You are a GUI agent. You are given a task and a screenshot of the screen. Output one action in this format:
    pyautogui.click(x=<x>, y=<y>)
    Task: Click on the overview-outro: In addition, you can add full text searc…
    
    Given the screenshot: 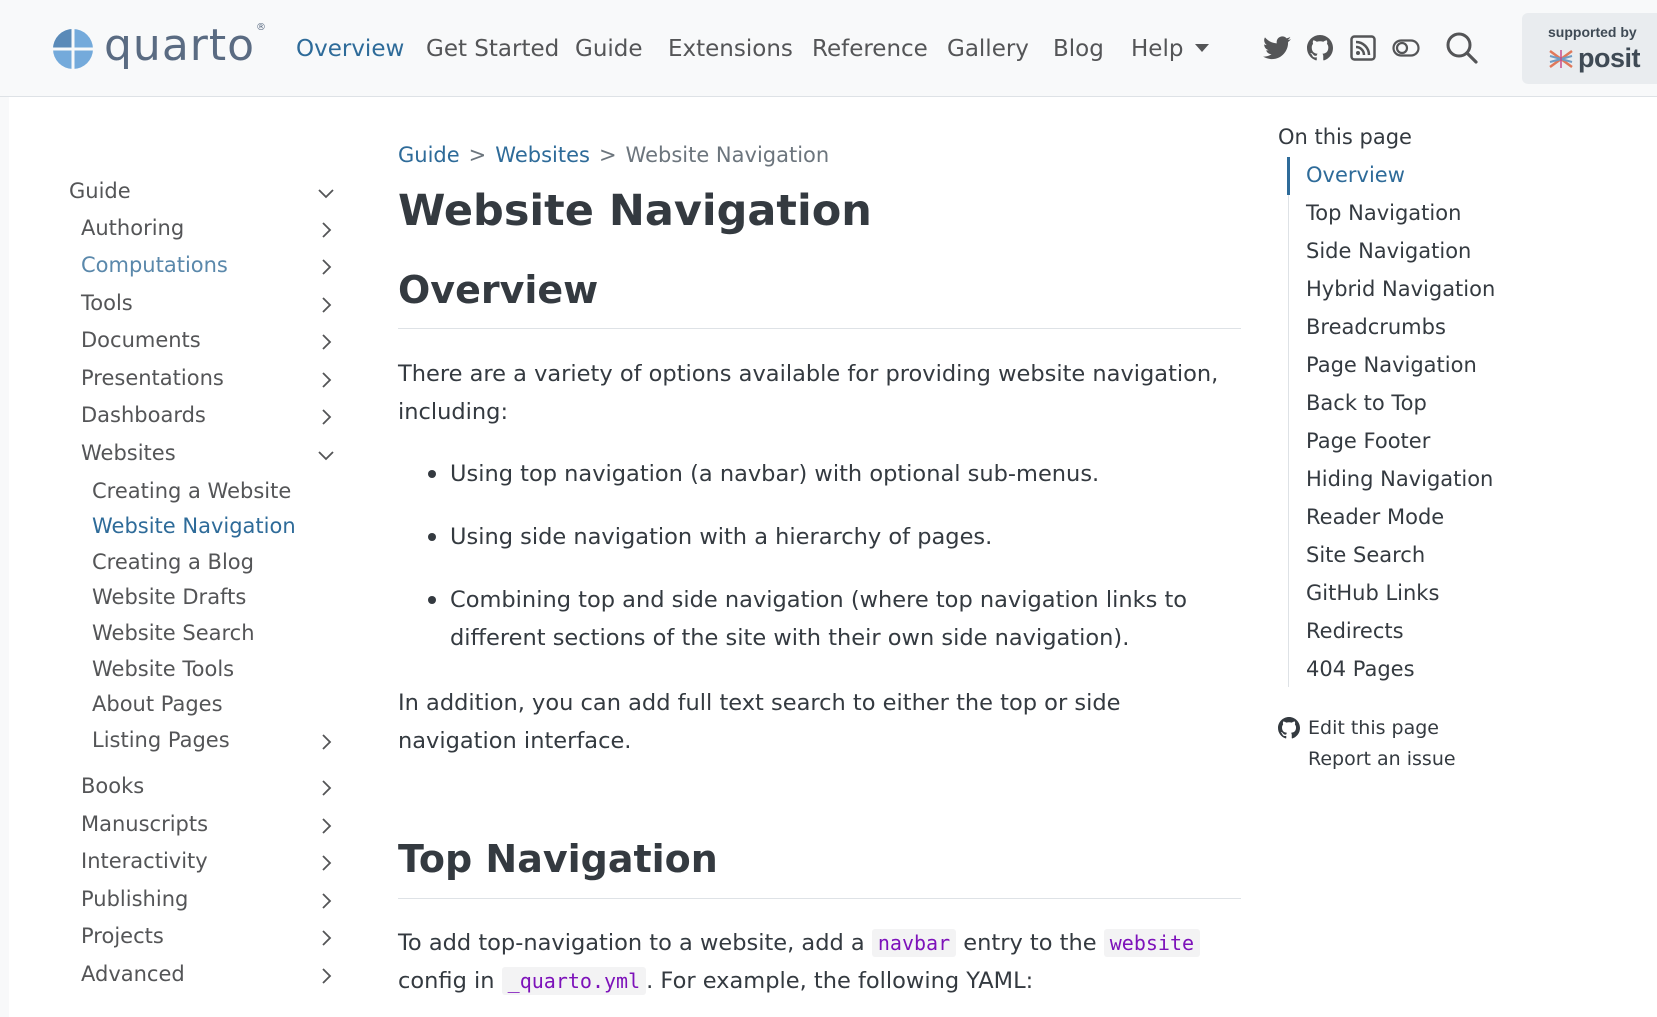 What is the action you would take?
    pyautogui.click(x=759, y=722)
    